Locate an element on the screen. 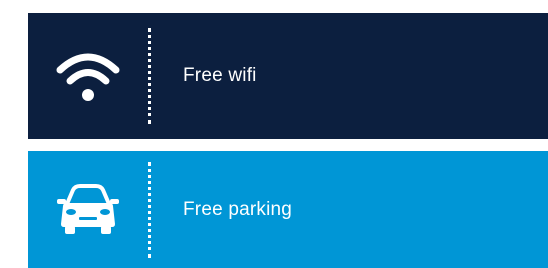  car-icon is located at coordinates (88, 208).